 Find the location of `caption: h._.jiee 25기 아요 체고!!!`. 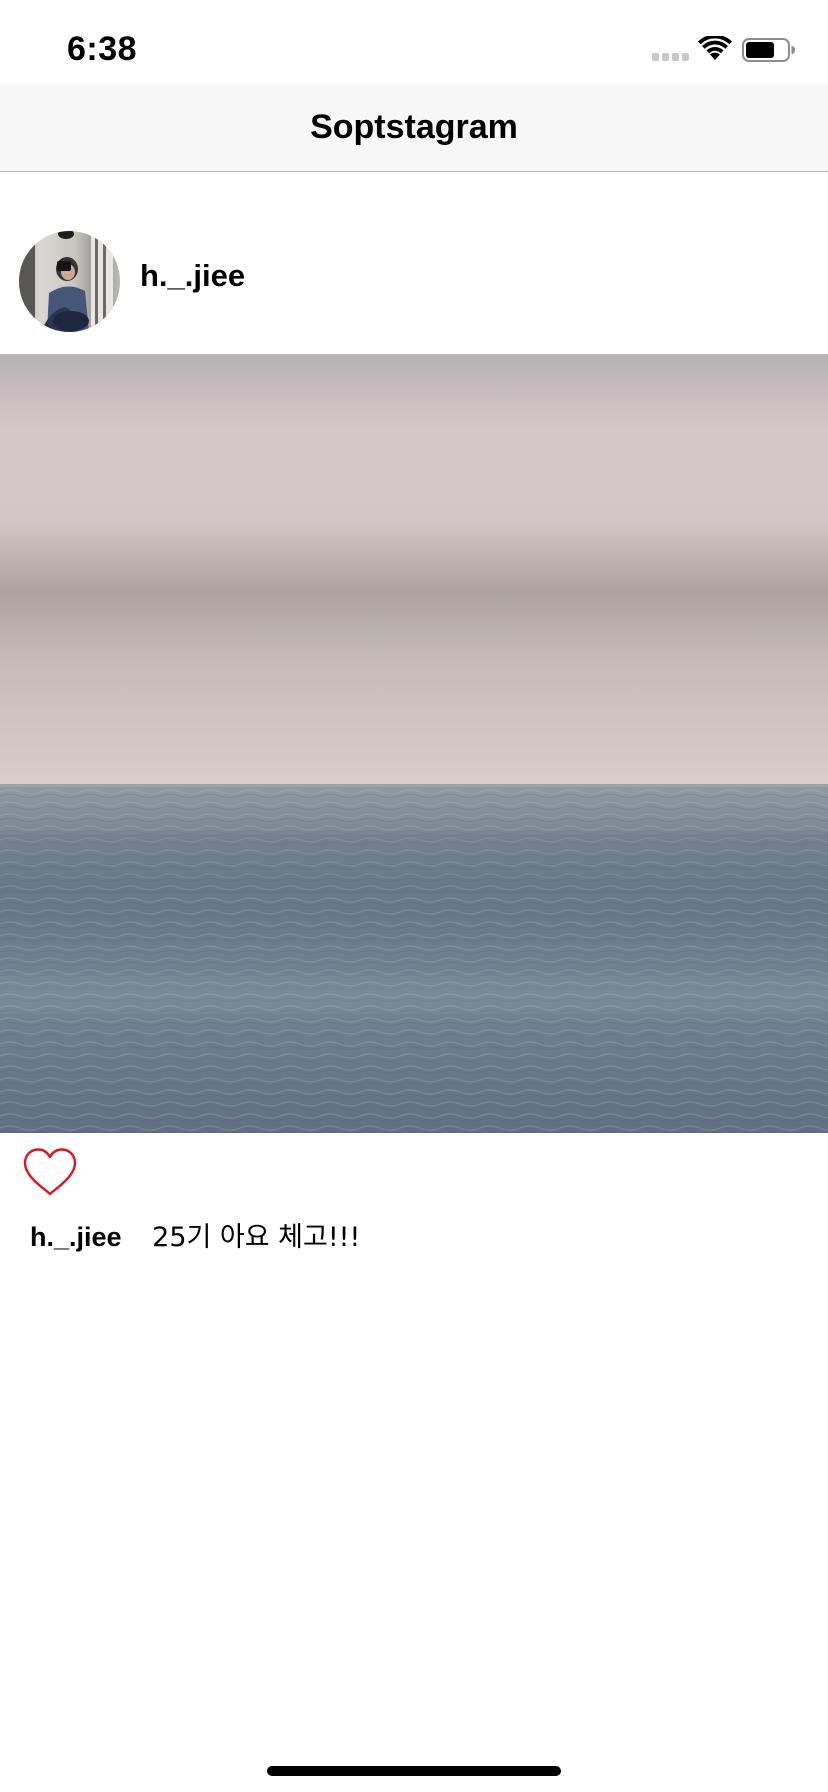

caption: h._.jiee 25기 아요 체고!!! is located at coordinates (195, 1234).